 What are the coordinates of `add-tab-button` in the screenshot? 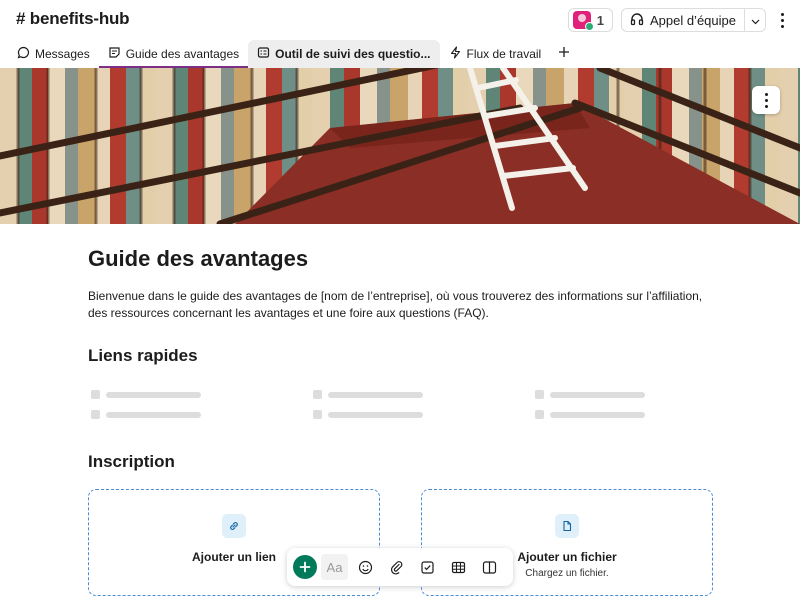 It's located at (564, 54).